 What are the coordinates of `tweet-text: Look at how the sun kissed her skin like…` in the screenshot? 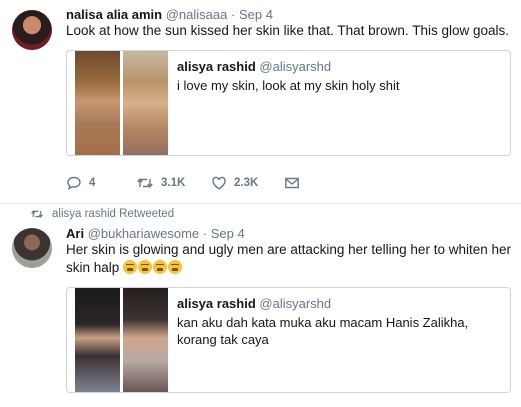 It's located at (287, 30).